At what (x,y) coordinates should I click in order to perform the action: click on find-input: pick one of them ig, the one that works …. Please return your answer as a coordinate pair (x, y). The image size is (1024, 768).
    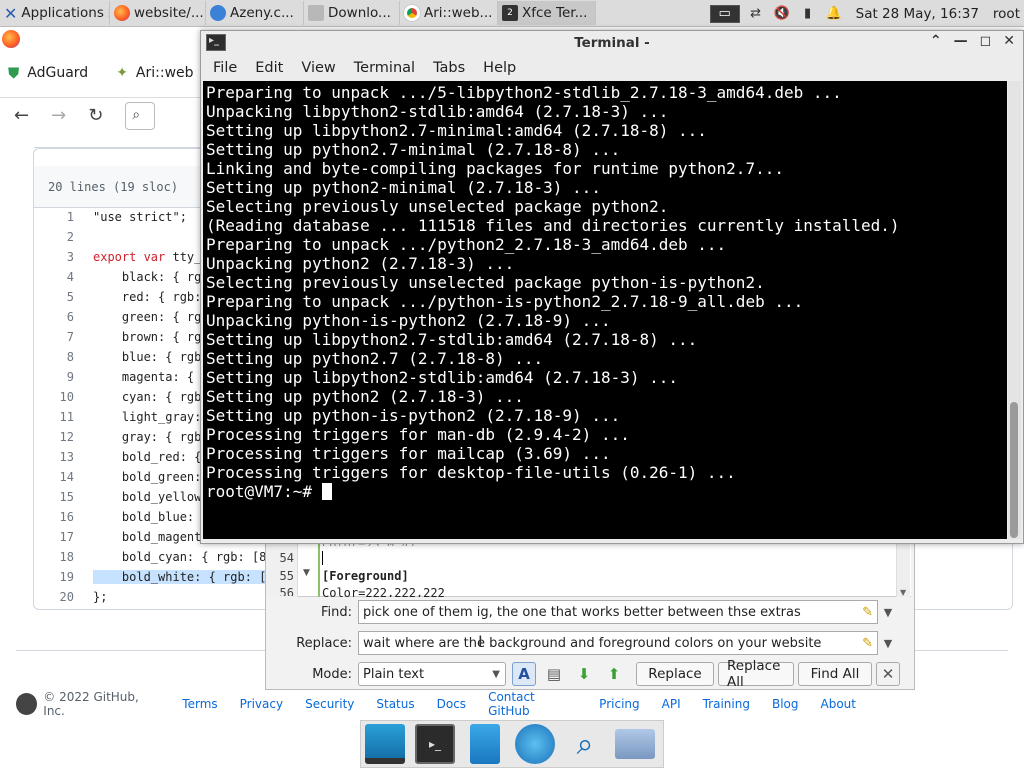
    Looking at the image, I should click on (618, 612).